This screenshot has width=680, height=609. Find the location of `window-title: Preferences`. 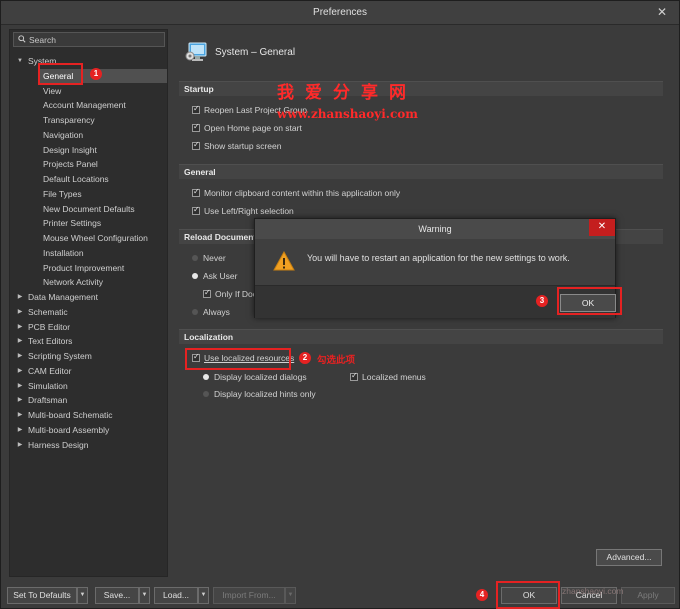

window-title: Preferences is located at coordinates (340, 12).